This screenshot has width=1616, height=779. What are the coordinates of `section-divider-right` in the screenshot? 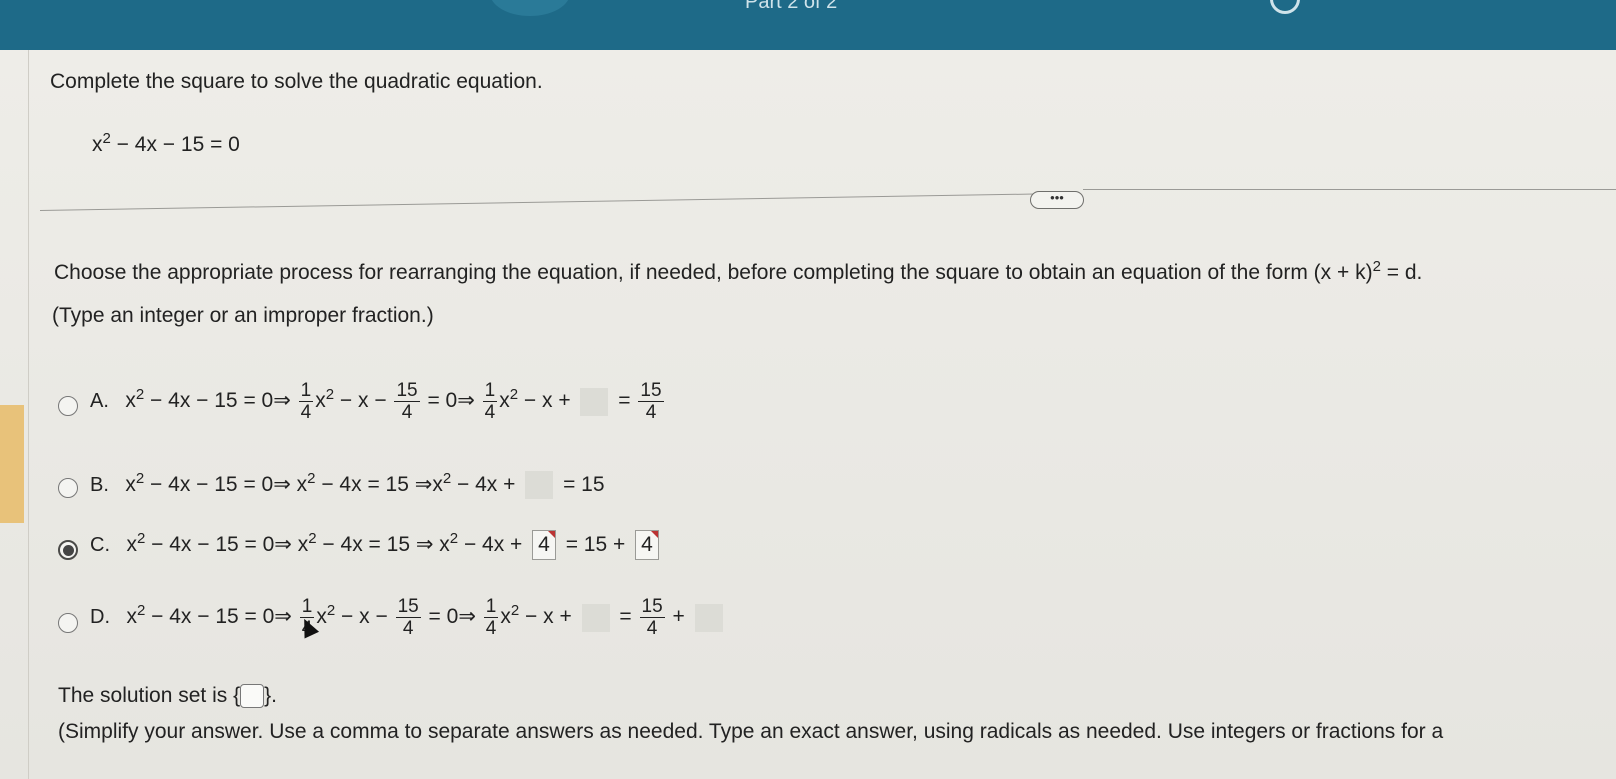 It's located at (1349, 189).